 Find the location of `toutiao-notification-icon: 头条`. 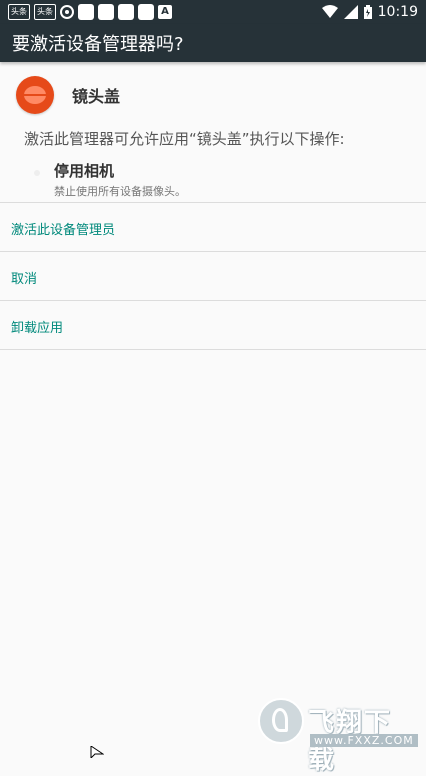

toutiao-notification-icon: 头条 is located at coordinates (19, 12).